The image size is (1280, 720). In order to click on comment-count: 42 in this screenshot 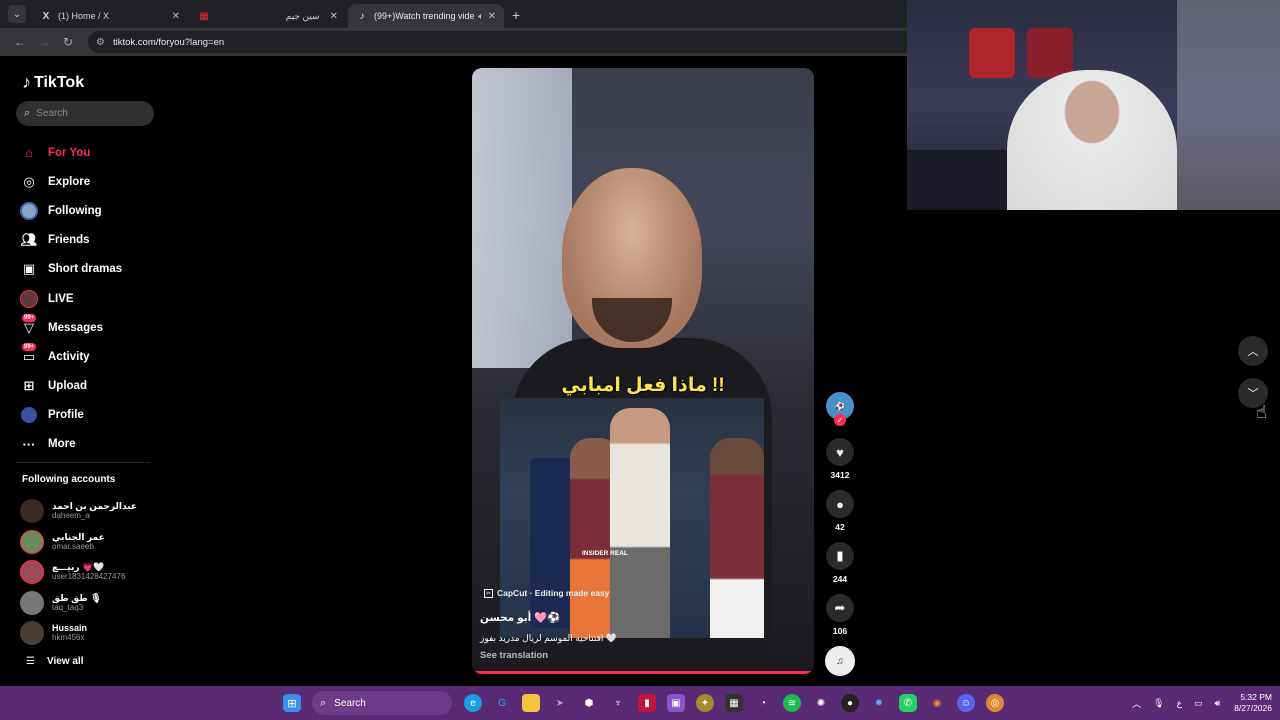, I will do `click(840, 527)`.